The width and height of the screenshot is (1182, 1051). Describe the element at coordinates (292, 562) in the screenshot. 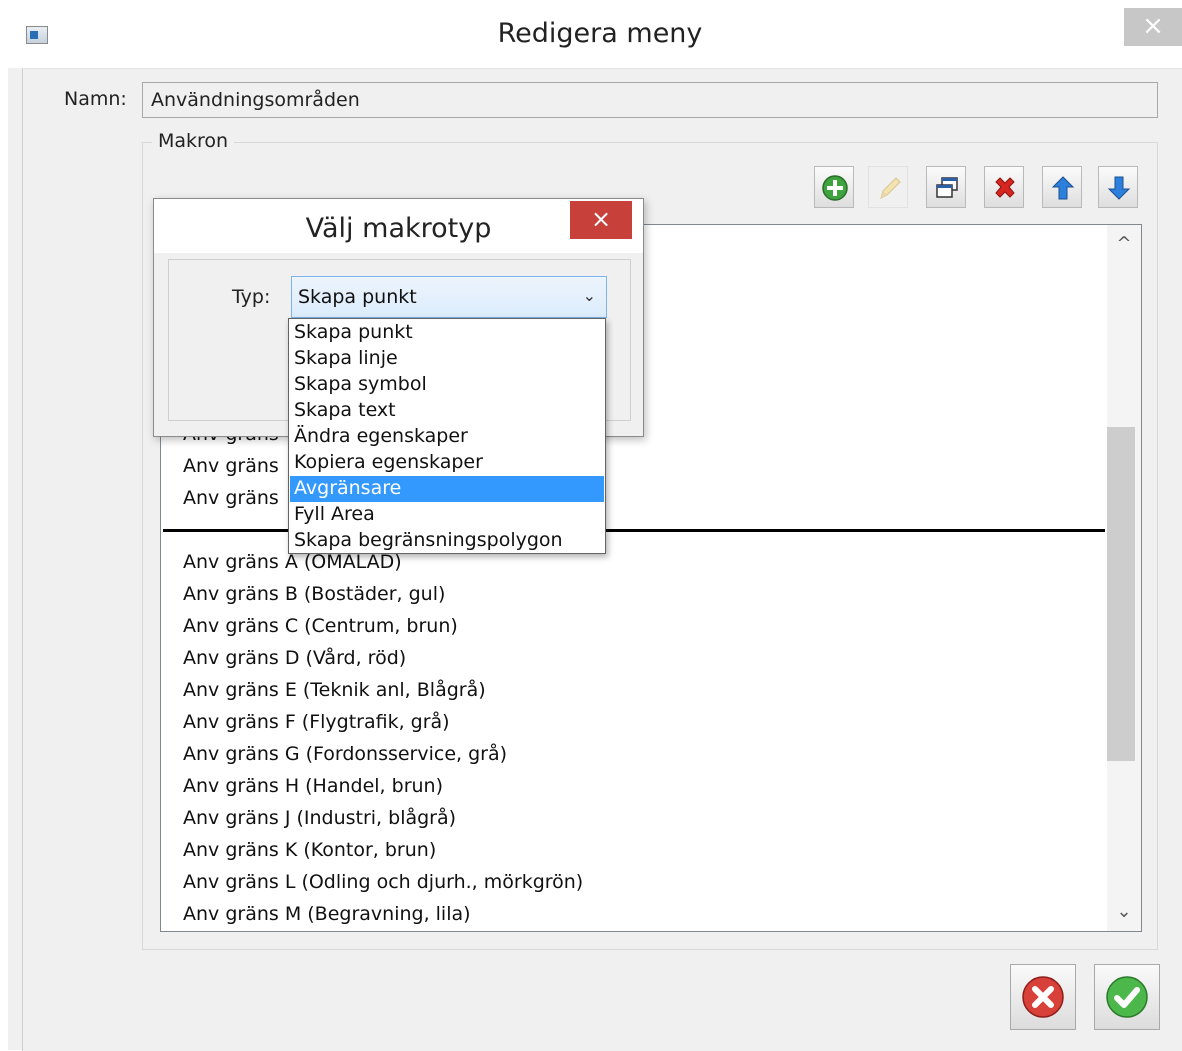

I see `list-item: Anv gräns A (OMALAD)` at that location.